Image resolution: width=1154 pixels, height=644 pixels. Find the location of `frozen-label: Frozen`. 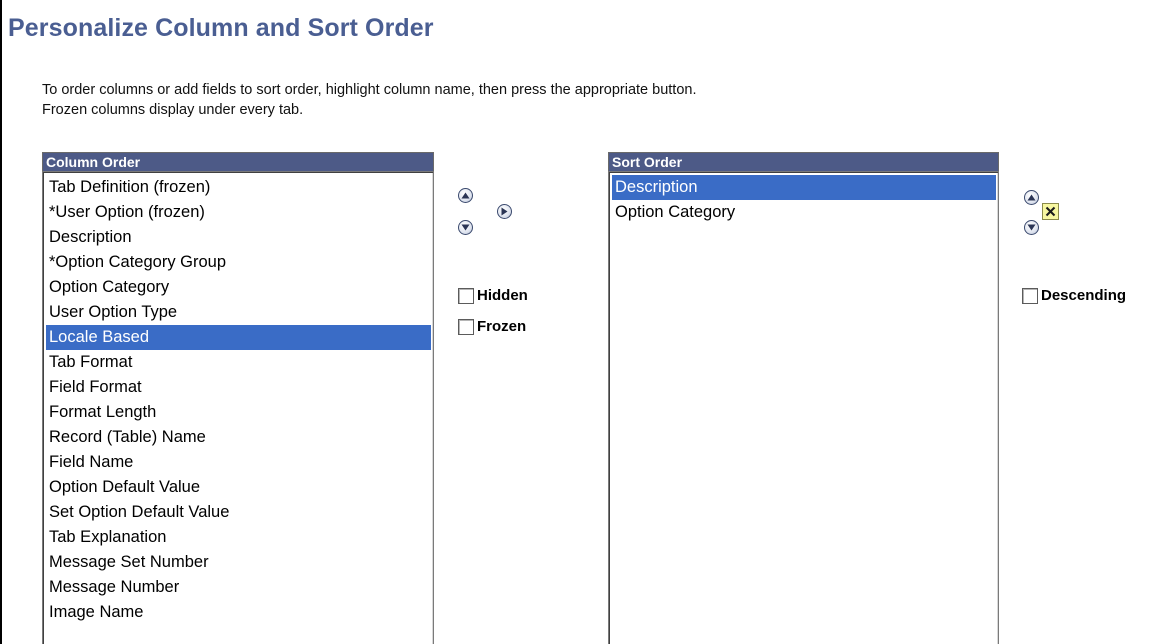

frozen-label: Frozen is located at coordinates (502, 326).